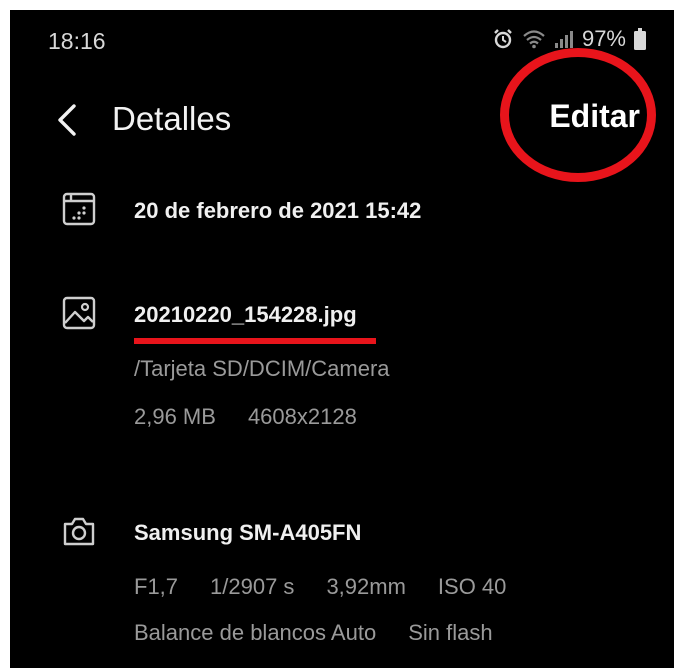  Describe the element at coordinates (564, 39) in the screenshot. I see `signal-icon` at that location.